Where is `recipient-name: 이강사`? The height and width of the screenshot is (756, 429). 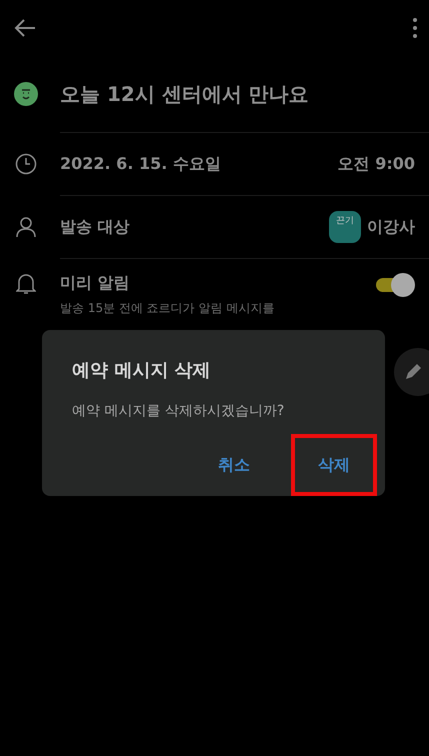
recipient-name: 이강사 is located at coordinates (391, 227).